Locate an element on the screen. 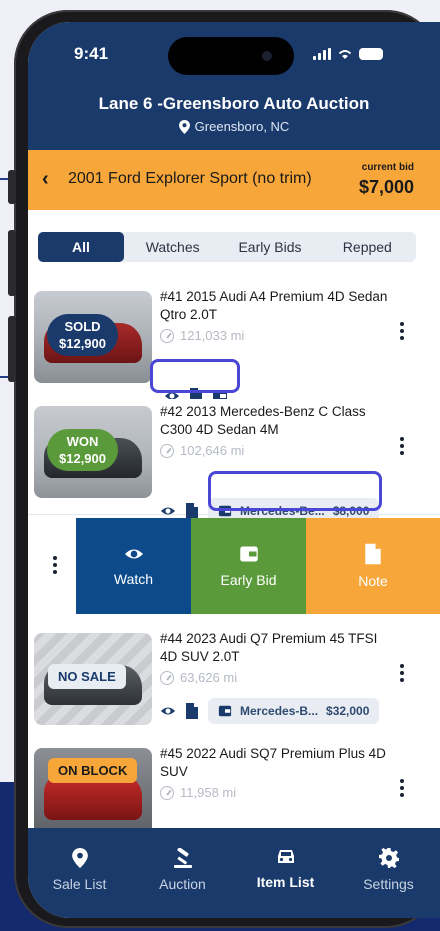  chip-highlight-callout is located at coordinates (295, 491).